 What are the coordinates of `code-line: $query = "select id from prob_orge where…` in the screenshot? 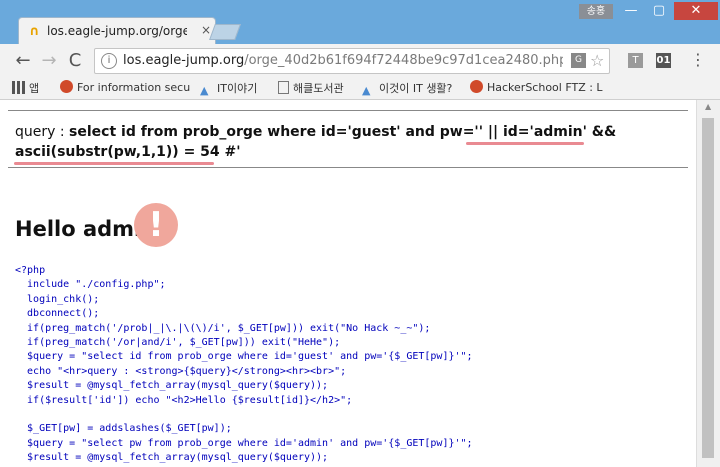 It's located at (244, 357).